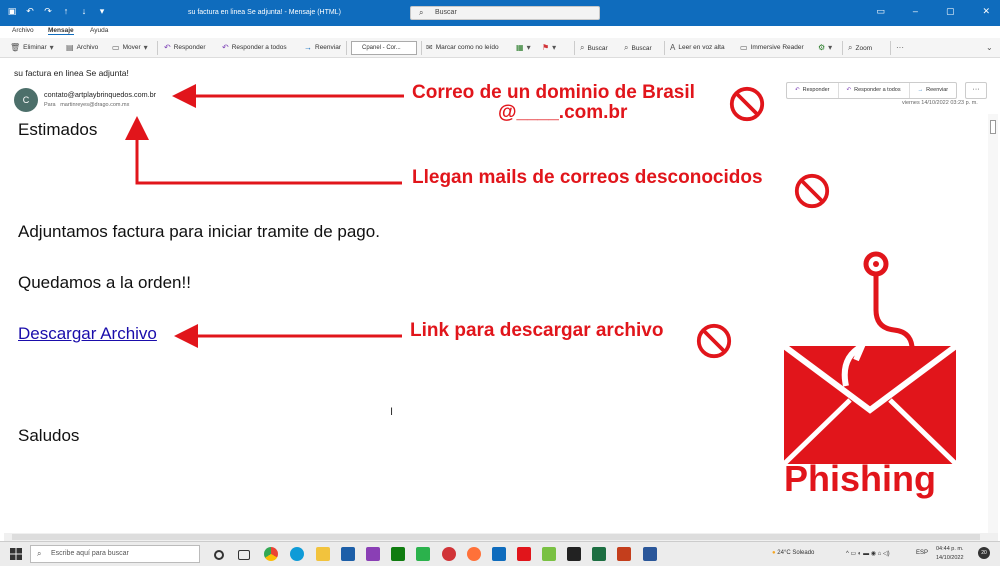  I want to click on taskbar-search-input: ⌕ Escribe aquí para buscar, so click(115, 554).